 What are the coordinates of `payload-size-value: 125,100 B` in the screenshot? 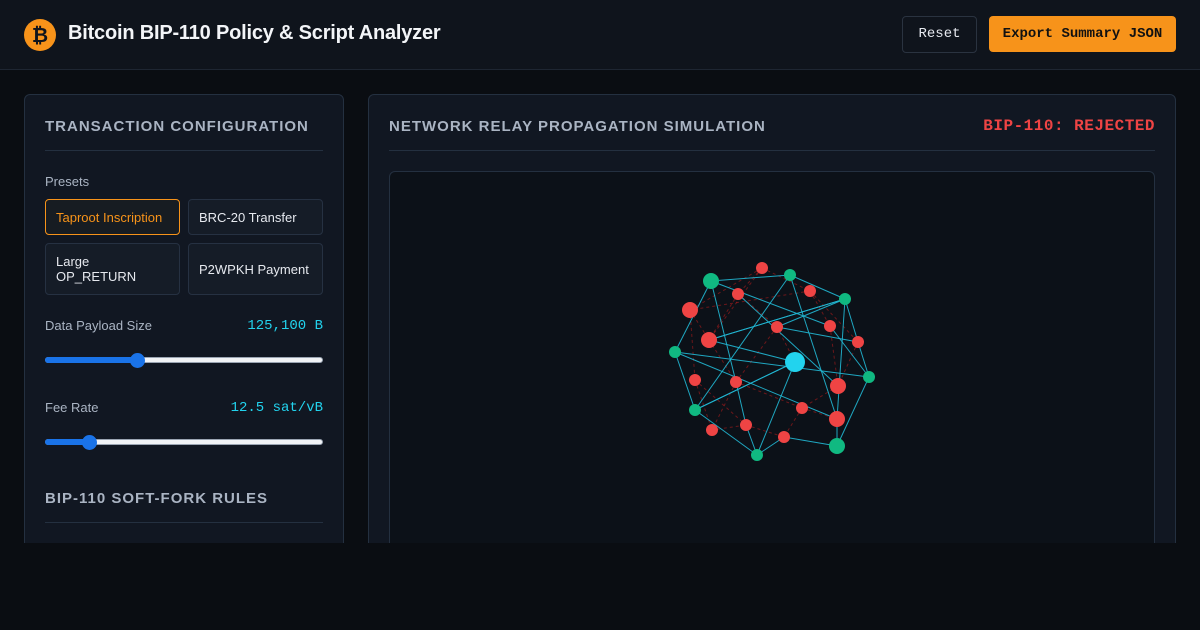 It's located at (285, 326).